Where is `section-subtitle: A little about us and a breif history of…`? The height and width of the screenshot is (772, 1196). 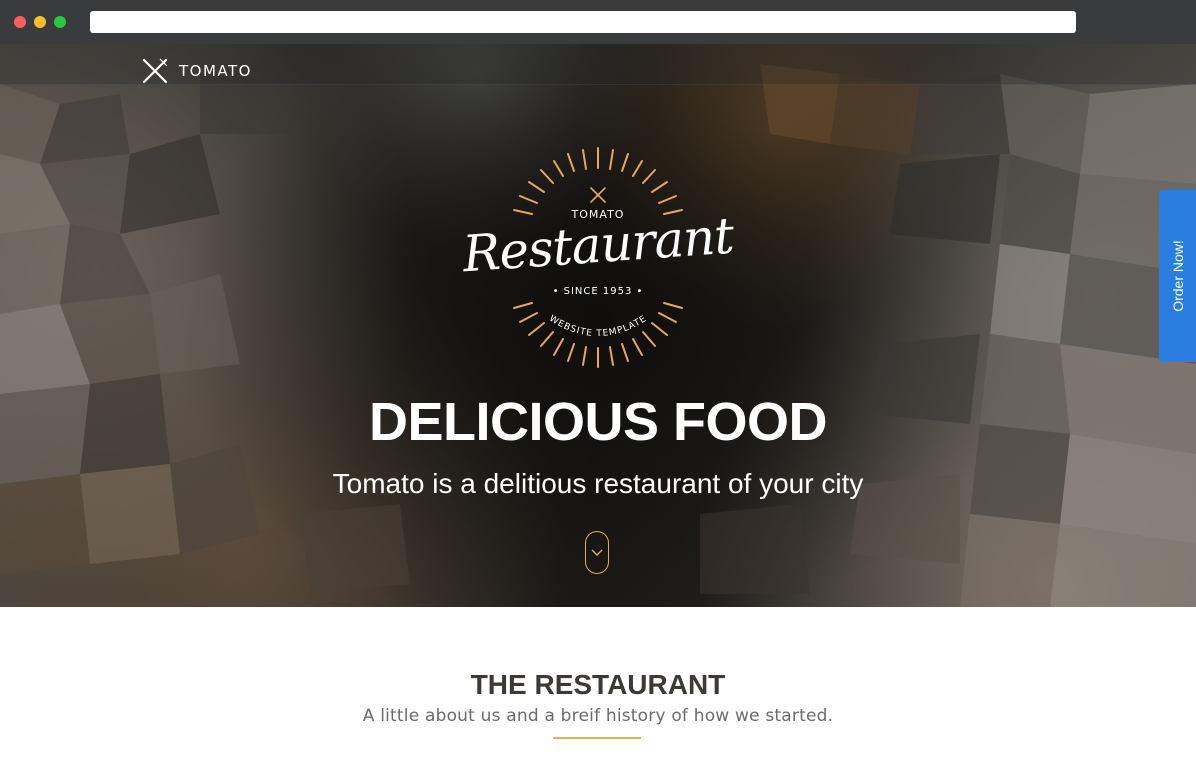
section-subtitle: A little about us and a breif history of… is located at coordinates (598, 716).